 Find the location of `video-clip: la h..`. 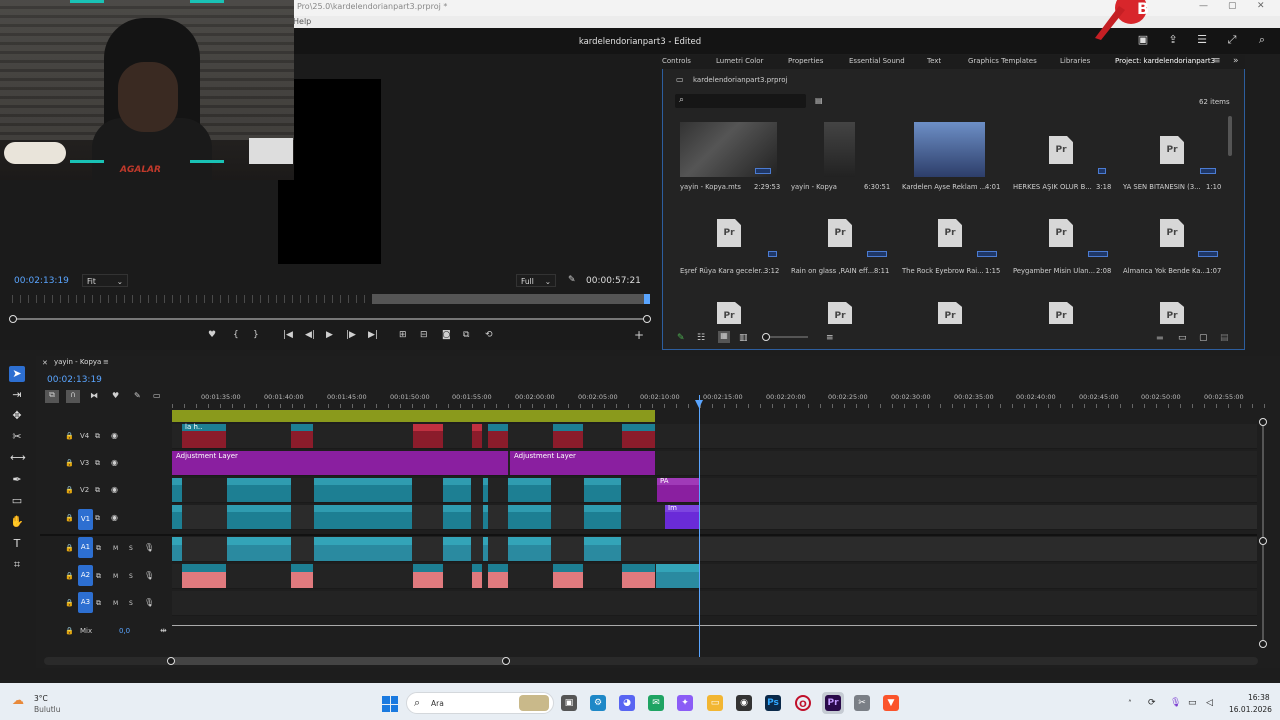

video-clip: la h.. is located at coordinates (204, 435).